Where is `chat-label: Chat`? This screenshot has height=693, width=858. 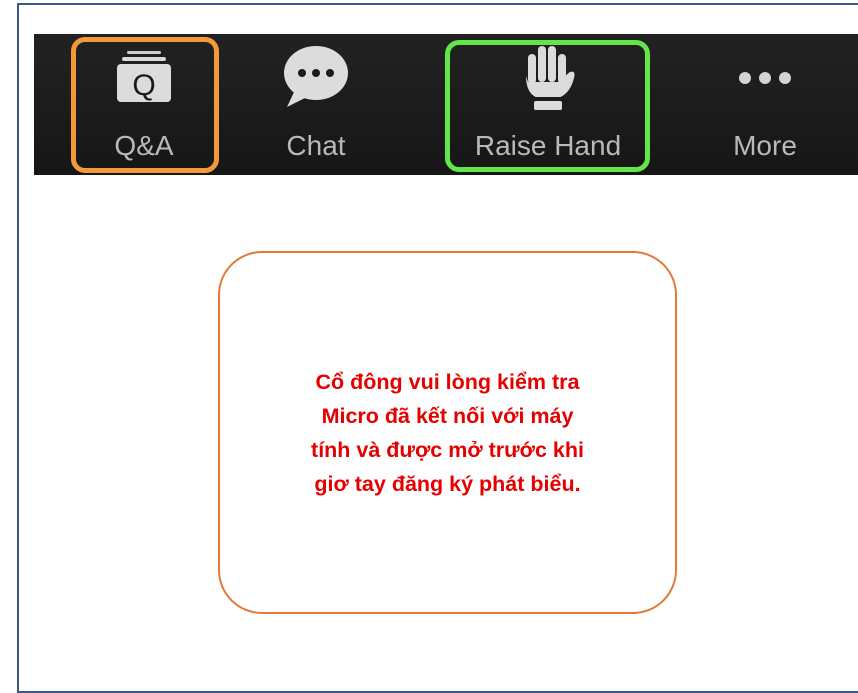 chat-label: Chat is located at coordinates (316, 145).